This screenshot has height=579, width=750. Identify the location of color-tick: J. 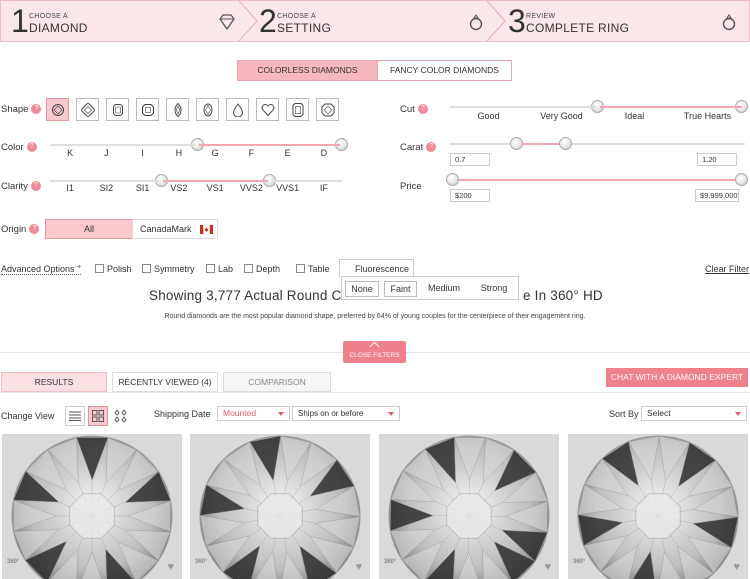
(106, 153).